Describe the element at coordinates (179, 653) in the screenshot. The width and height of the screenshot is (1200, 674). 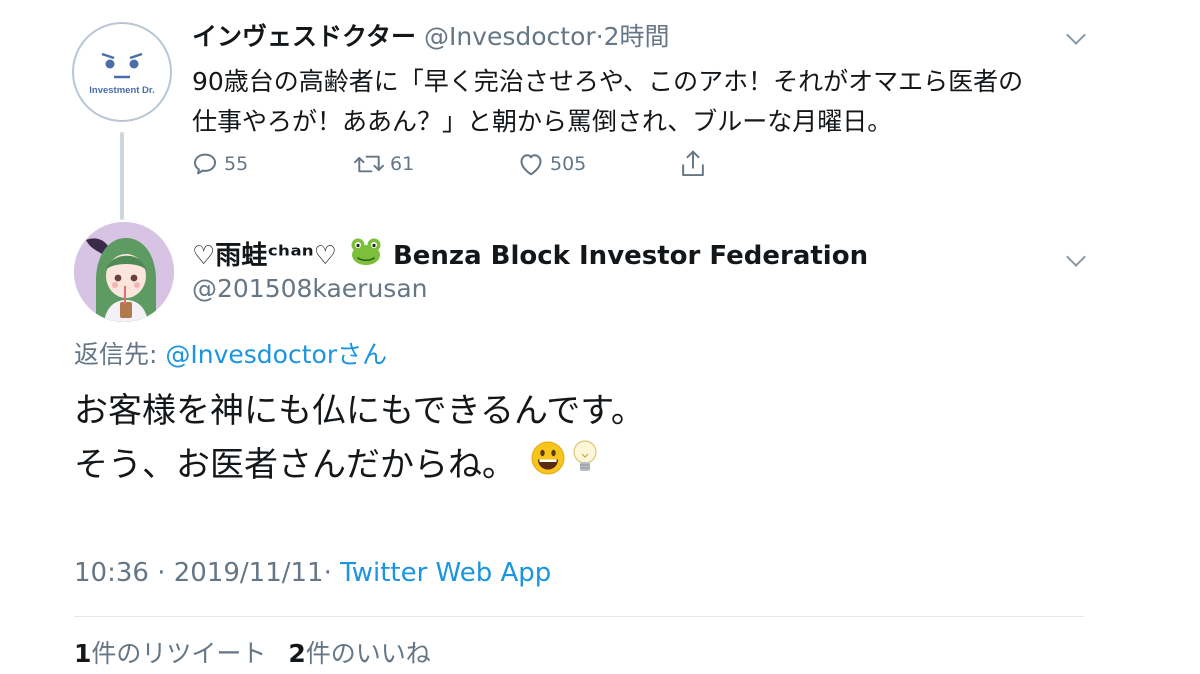
I see `retweet-stat-label: 件のリツイート` at that location.